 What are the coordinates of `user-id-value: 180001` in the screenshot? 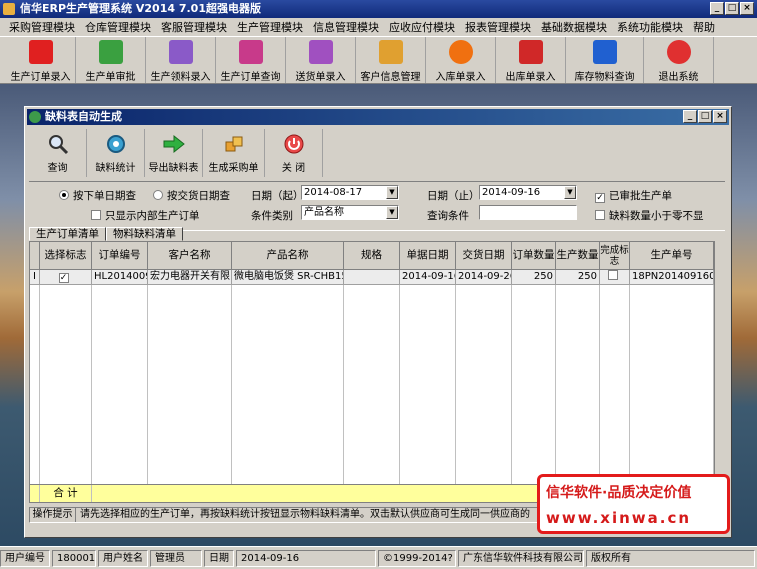 It's located at (74, 558).